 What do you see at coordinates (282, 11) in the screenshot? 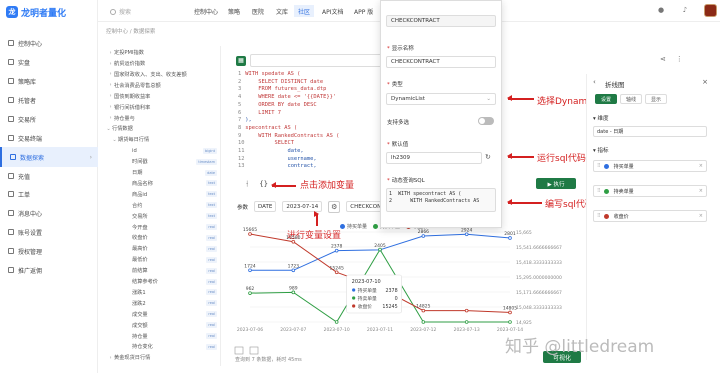
I see `top-nav-item: 文库` at bounding box center [282, 11].